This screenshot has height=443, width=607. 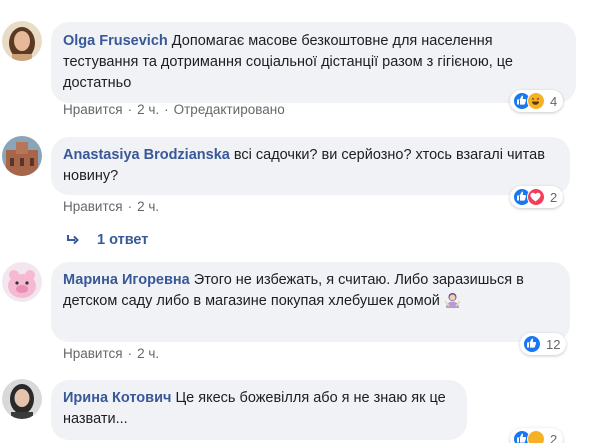 I want to click on reaction-count: 12, so click(x=553, y=344).